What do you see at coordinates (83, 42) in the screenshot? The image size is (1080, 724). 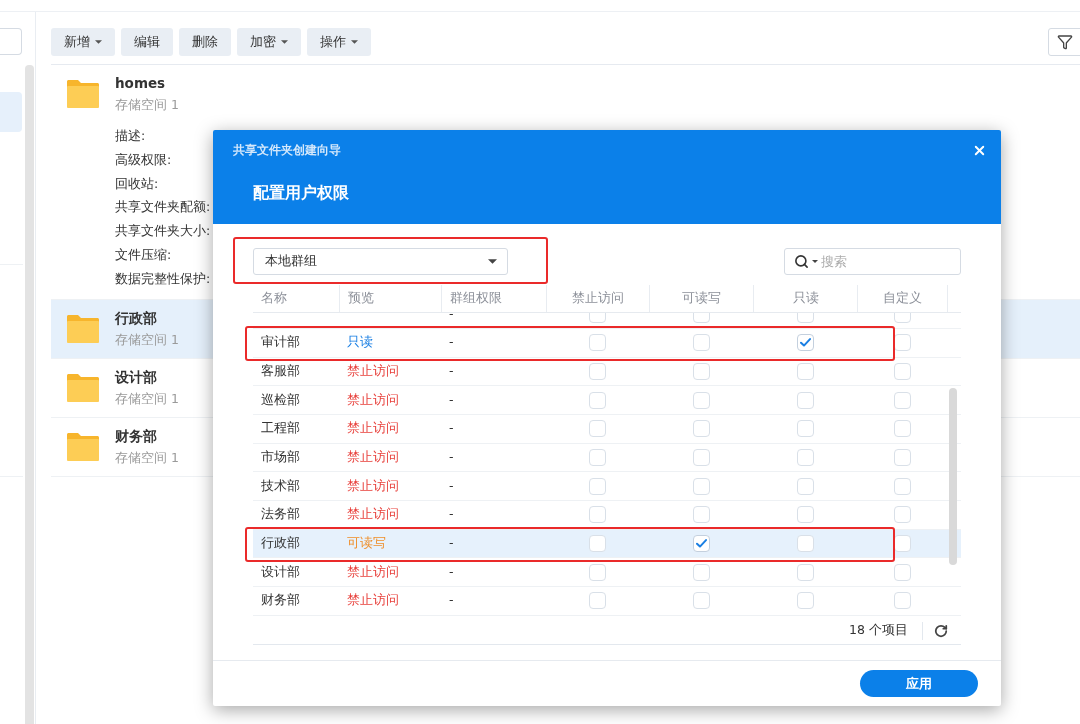 I see `toolbar-button: 新增` at bounding box center [83, 42].